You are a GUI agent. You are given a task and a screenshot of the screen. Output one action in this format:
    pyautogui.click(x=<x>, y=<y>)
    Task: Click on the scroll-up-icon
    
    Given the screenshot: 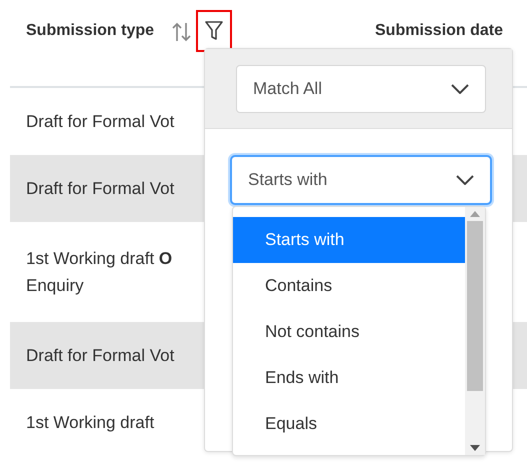 What is the action you would take?
    pyautogui.click(x=475, y=214)
    